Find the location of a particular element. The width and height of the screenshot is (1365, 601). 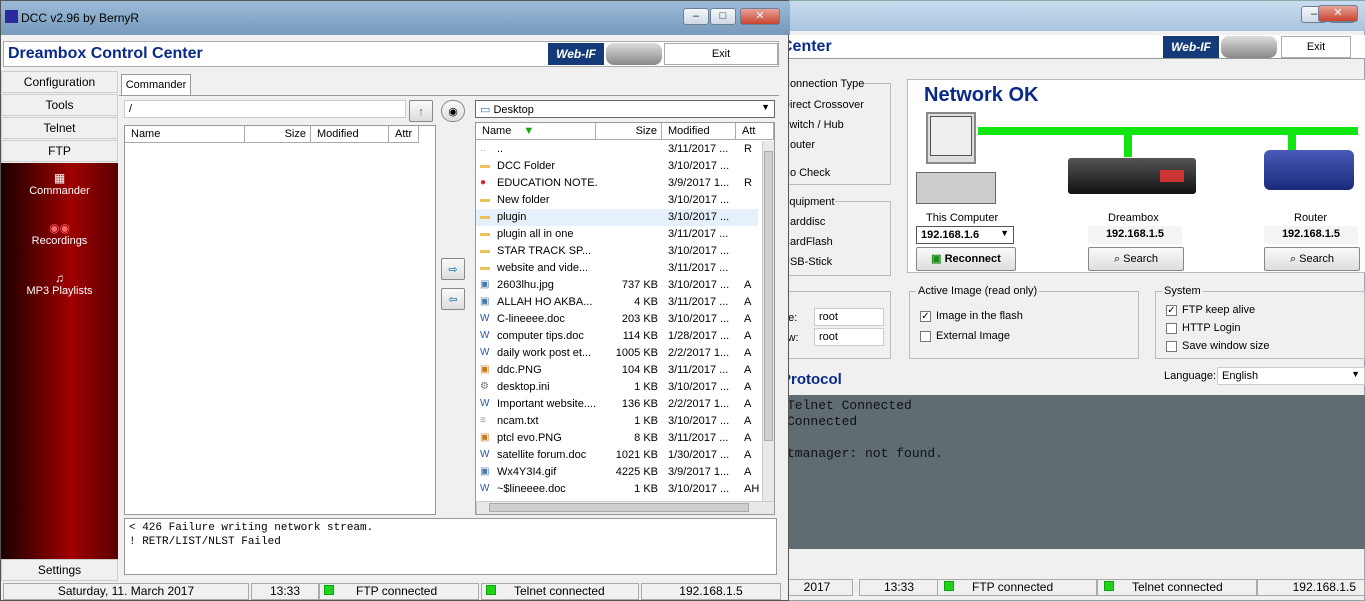

webif-button: Web-IF is located at coordinates (576, 54).